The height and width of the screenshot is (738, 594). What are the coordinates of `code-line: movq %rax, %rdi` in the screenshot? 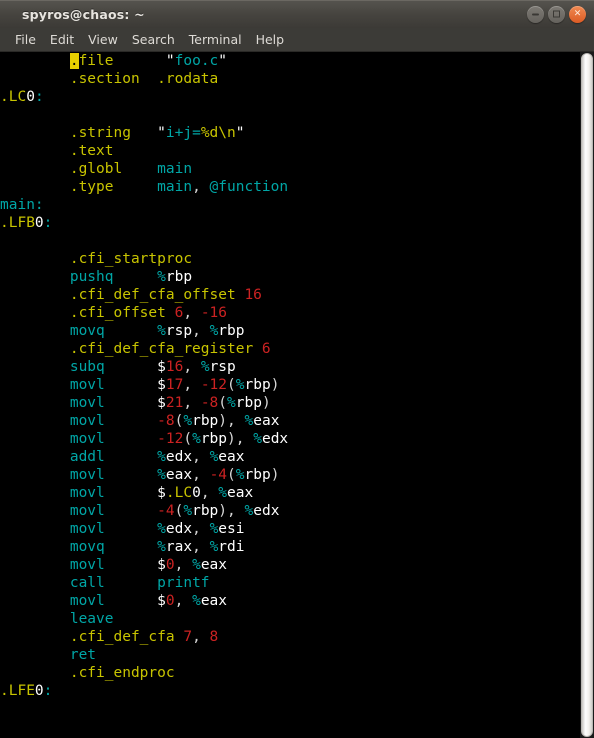 It's located at (290, 547).